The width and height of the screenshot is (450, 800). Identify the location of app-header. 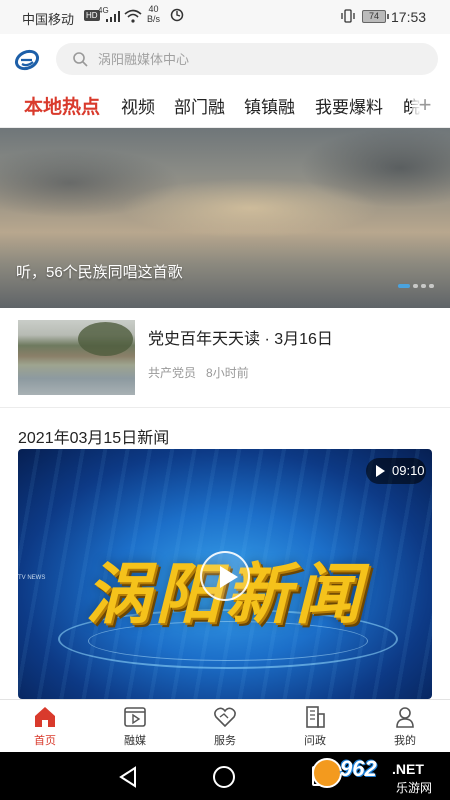
(225, 59).